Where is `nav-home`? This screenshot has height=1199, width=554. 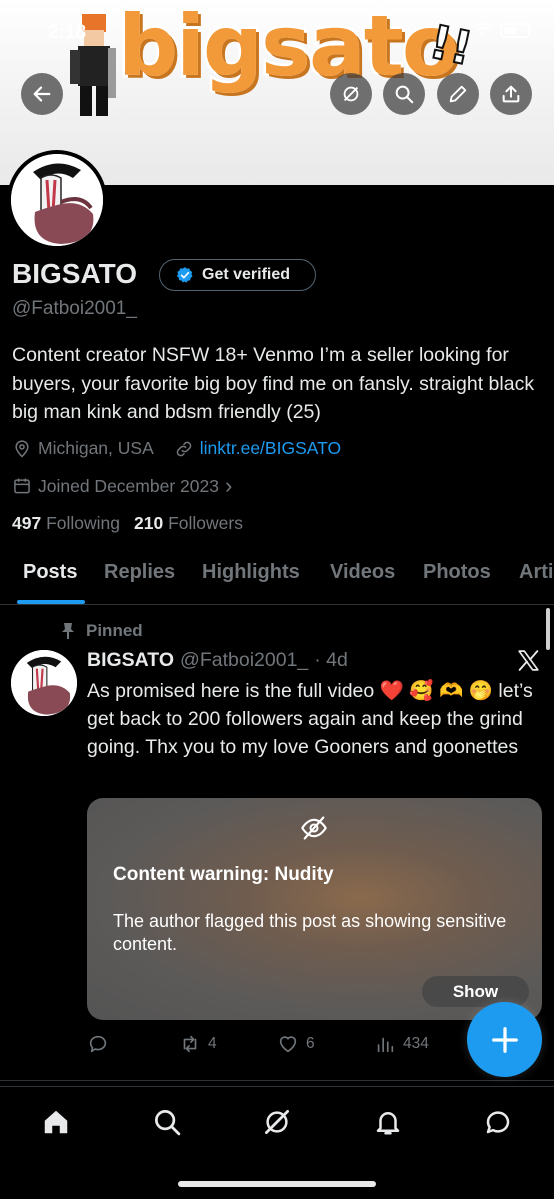
nav-home is located at coordinates (56, 1122).